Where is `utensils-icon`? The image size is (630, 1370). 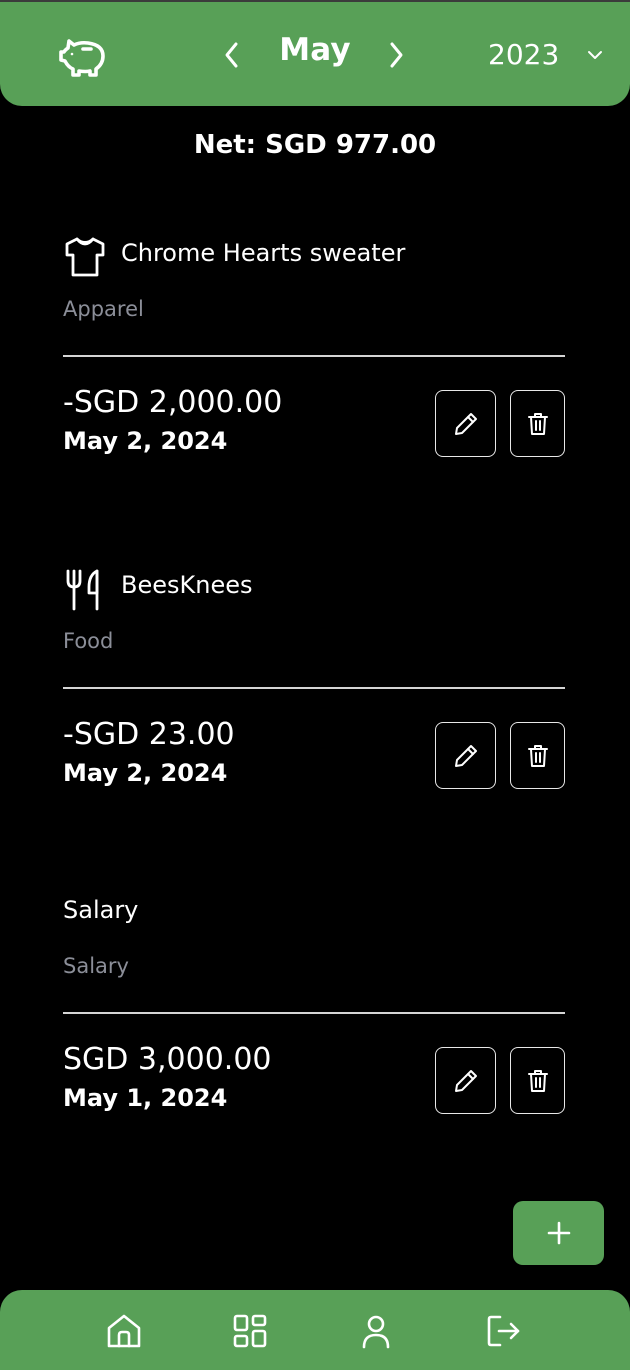 utensils-icon is located at coordinates (85, 589).